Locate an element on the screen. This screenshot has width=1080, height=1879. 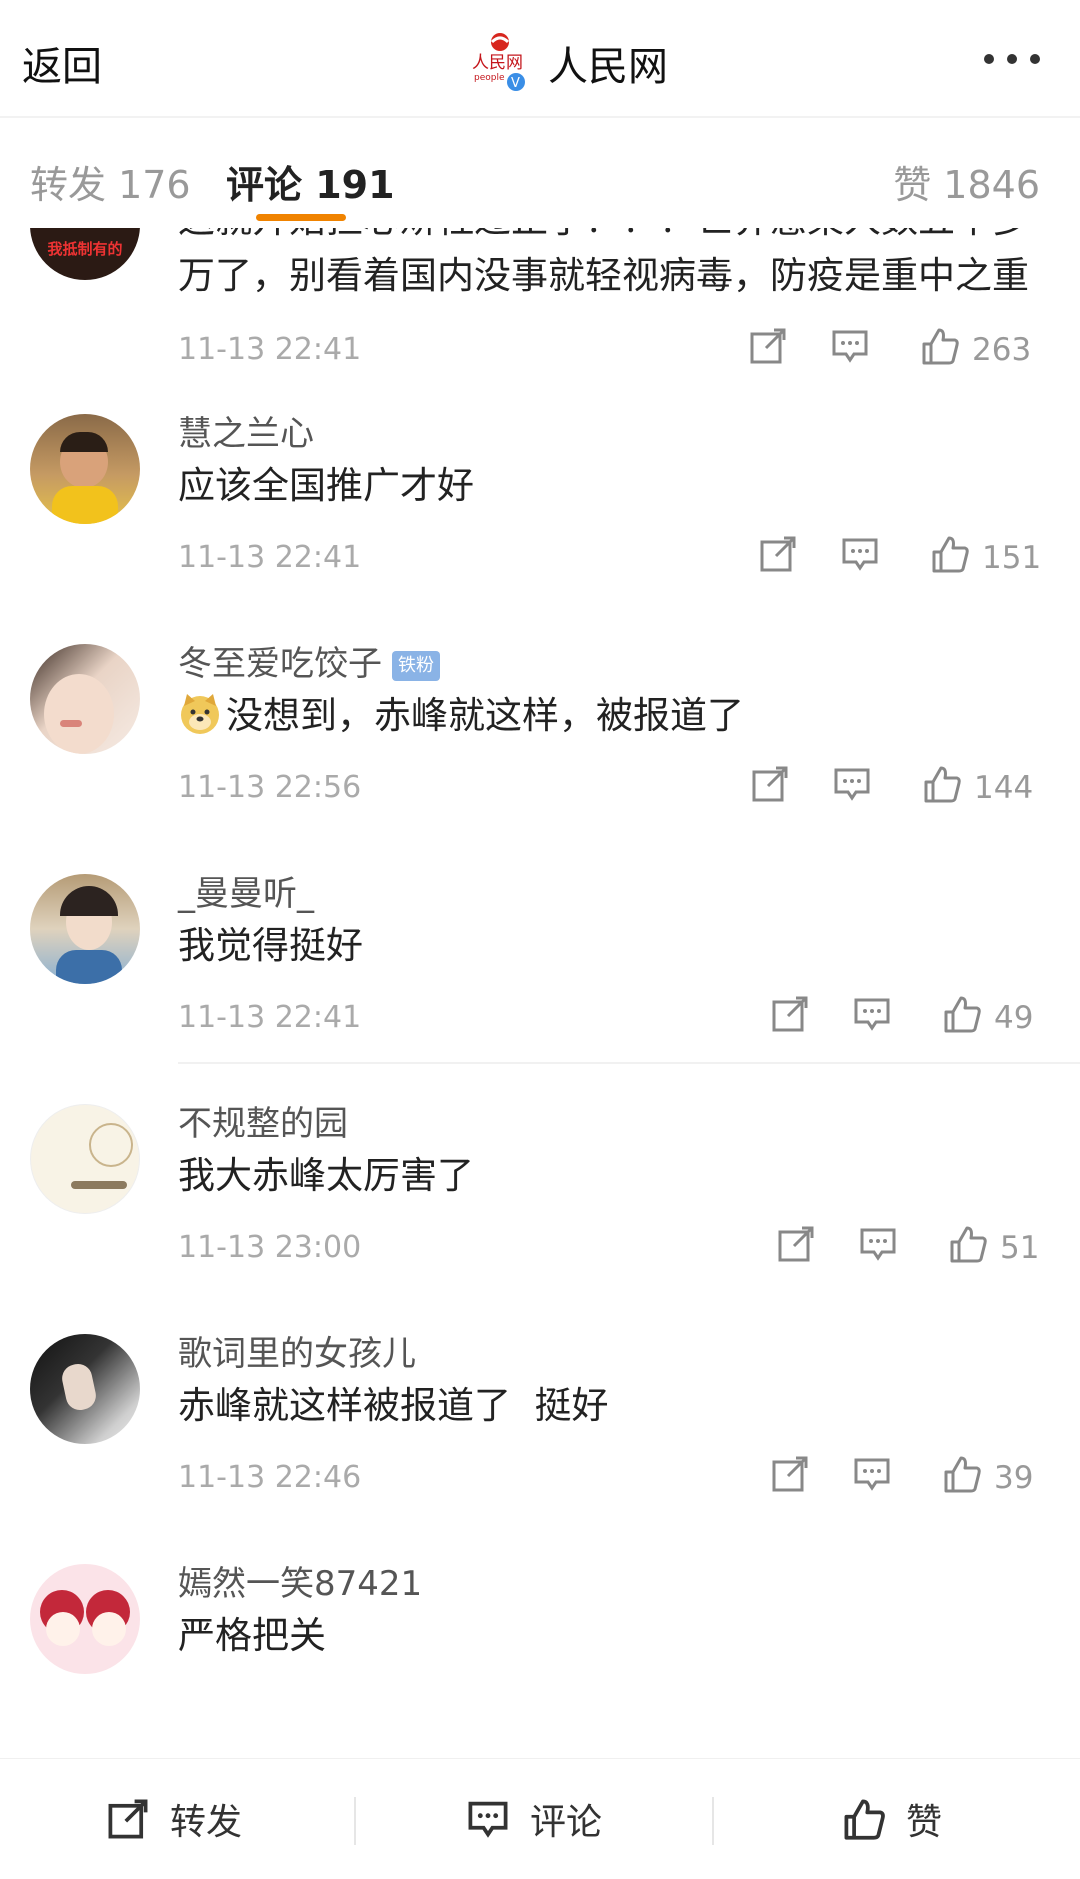
comment-text: 应该全国推广才好 is located at coordinates (326, 485).